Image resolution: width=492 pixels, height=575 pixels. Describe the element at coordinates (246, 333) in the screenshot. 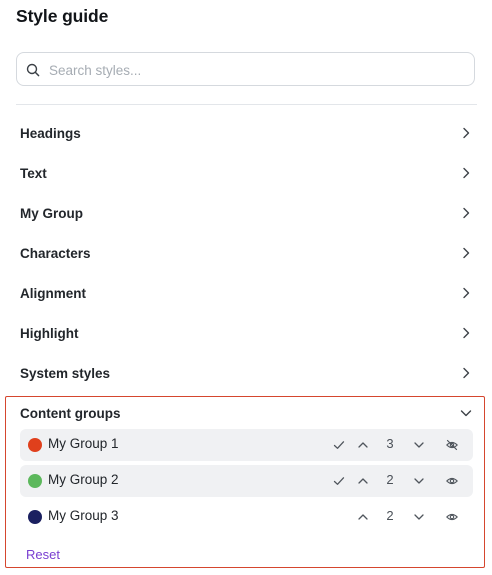

I see `section-highlight: Highlight` at that location.